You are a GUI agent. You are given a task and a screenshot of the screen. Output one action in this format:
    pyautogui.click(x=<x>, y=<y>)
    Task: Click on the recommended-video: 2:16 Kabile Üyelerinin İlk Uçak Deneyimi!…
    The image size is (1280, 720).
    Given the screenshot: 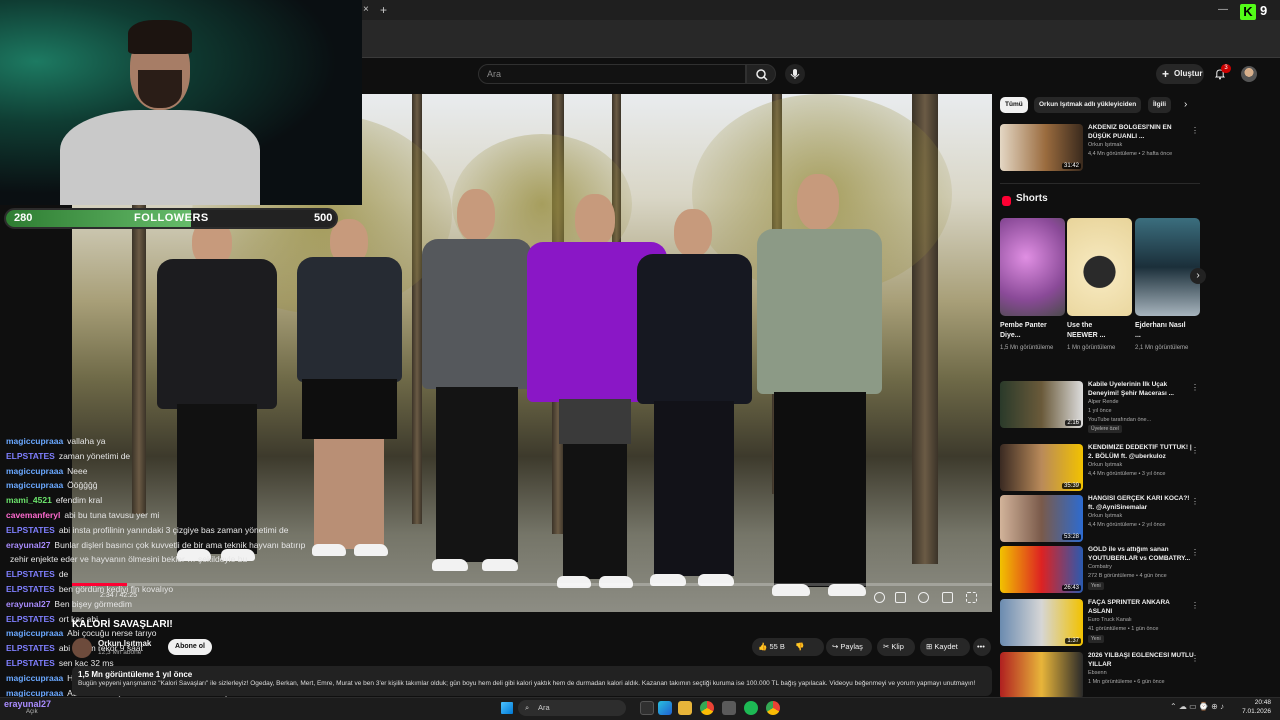 What is the action you would take?
    pyautogui.click(x=1102, y=407)
    